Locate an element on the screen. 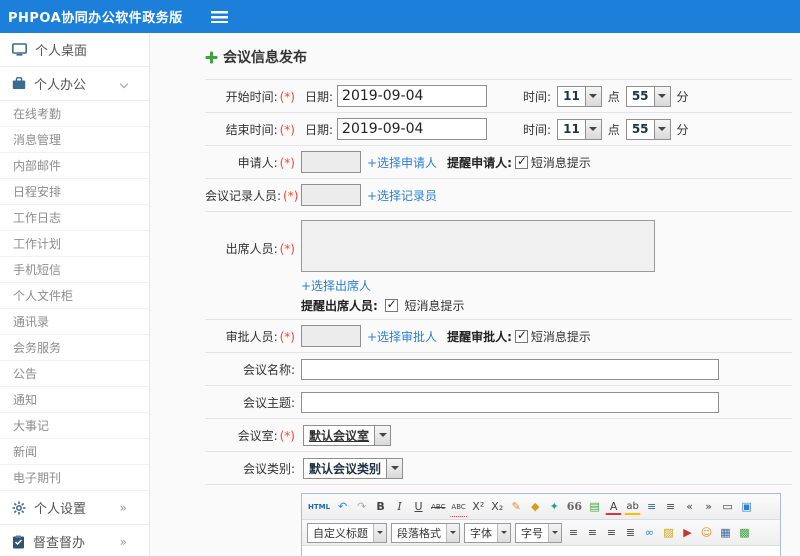  sidebar-item: 电子期刊 is located at coordinates (74, 478).